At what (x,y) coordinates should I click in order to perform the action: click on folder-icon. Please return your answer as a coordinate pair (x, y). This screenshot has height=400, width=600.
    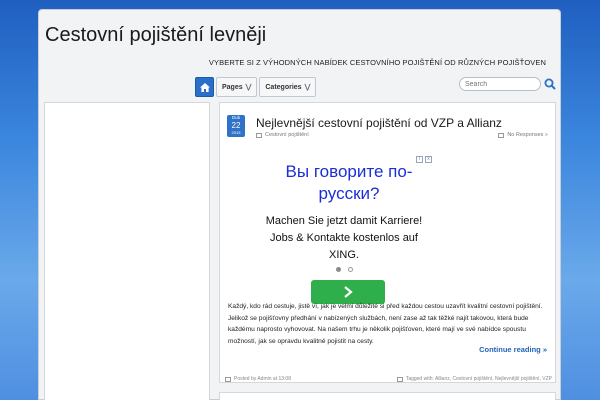
    Looking at the image, I should click on (259, 135).